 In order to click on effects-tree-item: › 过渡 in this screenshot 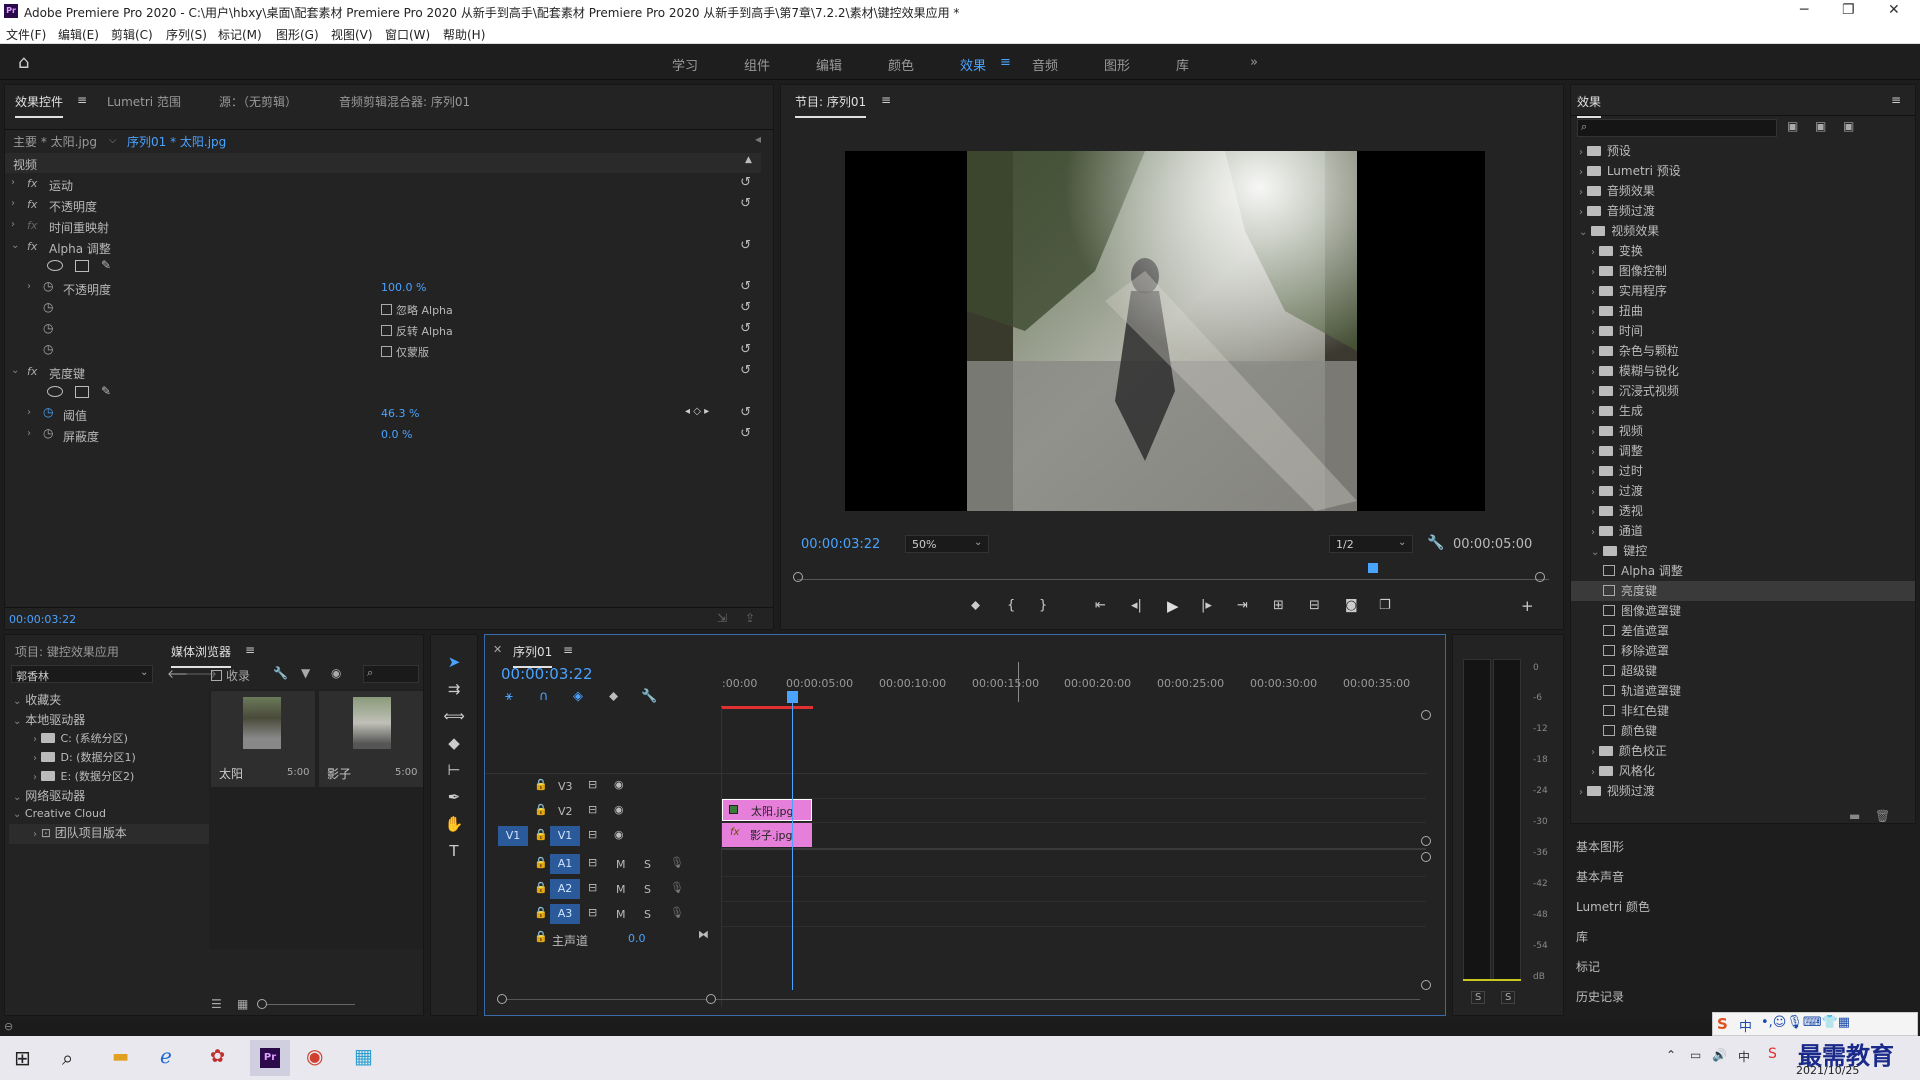, I will do `click(1743, 491)`.